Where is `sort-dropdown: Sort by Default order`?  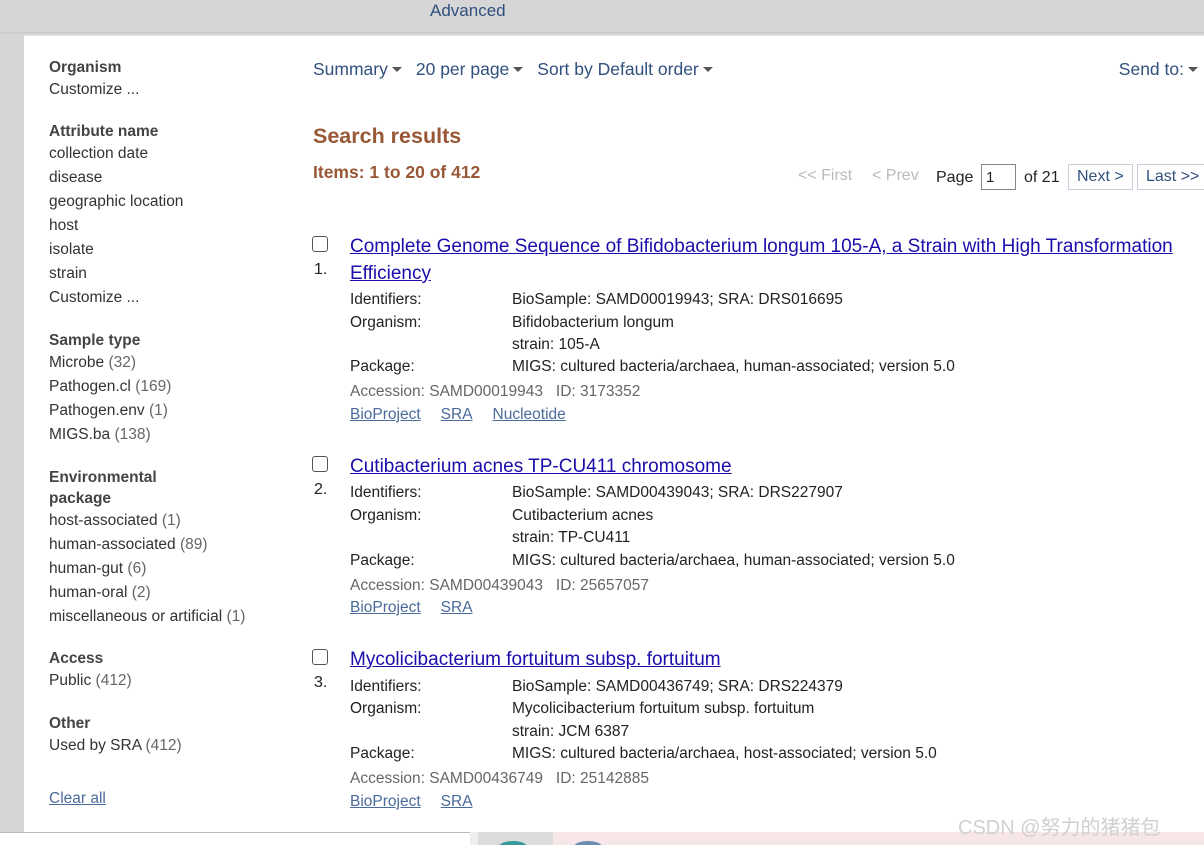
sort-dropdown: Sort by Default order is located at coordinates (625, 70).